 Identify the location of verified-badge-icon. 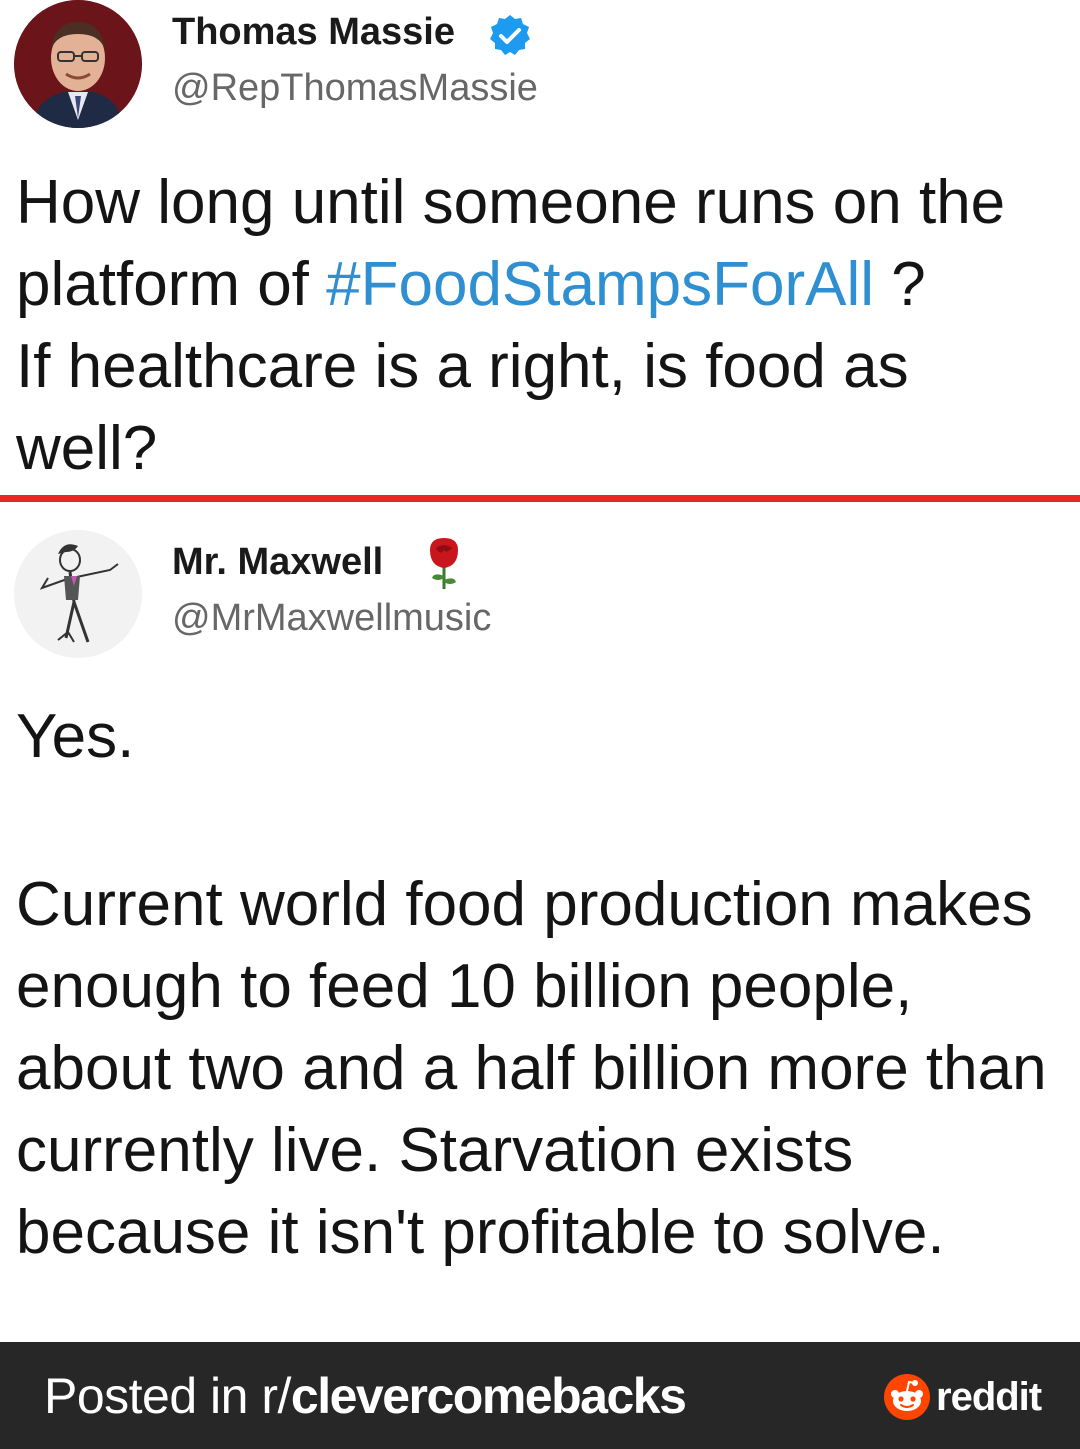
(510, 35).